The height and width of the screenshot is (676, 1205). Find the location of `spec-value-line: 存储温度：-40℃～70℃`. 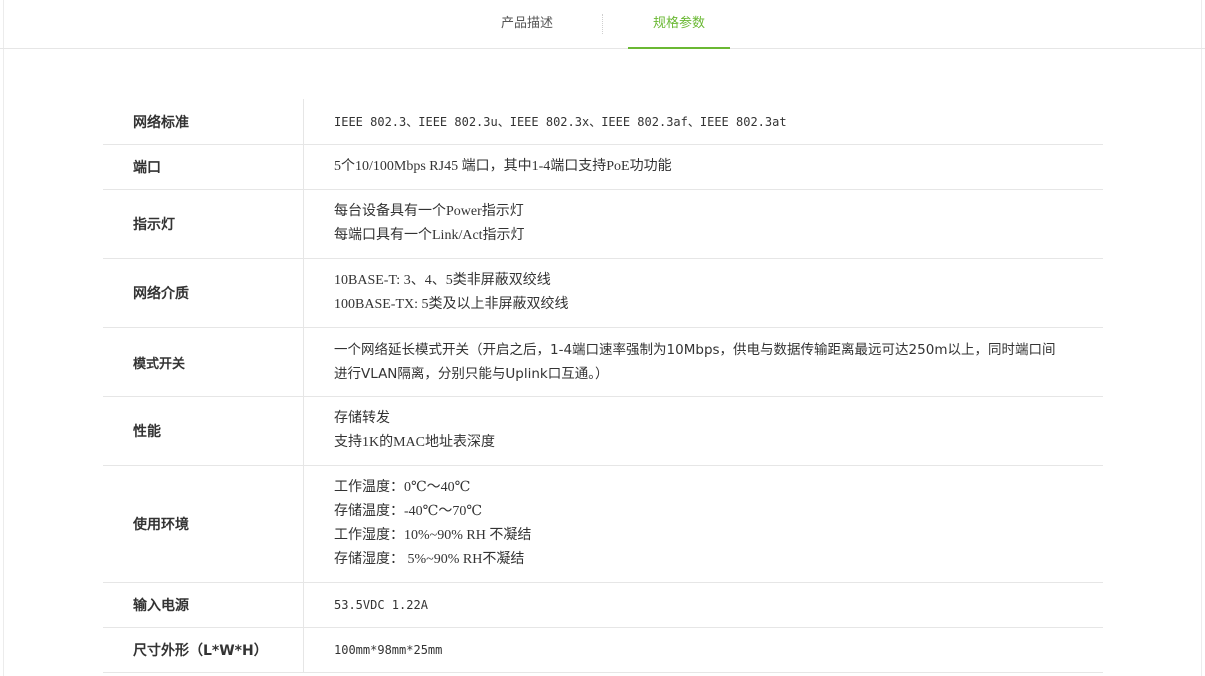

spec-value-line: 存储温度：-40℃～70℃ is located at coordinates (408, 511).